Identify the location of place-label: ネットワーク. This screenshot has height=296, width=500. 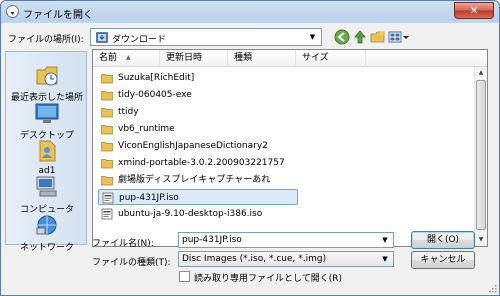
(46, 248).